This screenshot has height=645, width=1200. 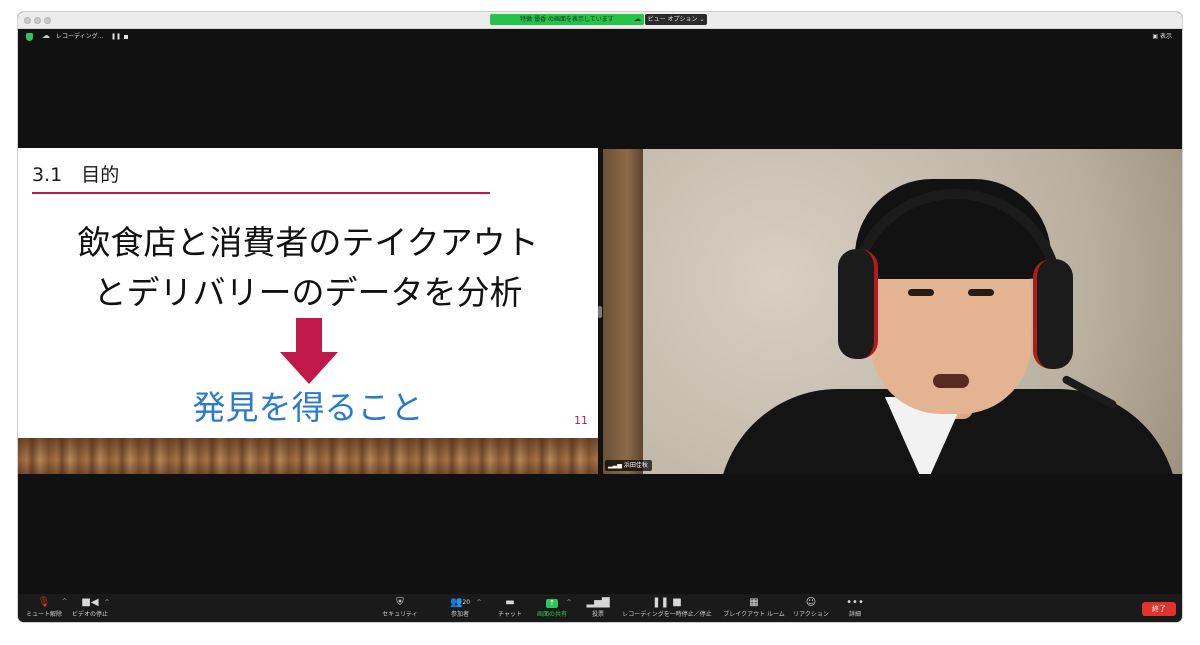 What do you see at coordinates (47, 20) in the screenshot?
I see `zoom-window-button` at bounding box center [47, 20].